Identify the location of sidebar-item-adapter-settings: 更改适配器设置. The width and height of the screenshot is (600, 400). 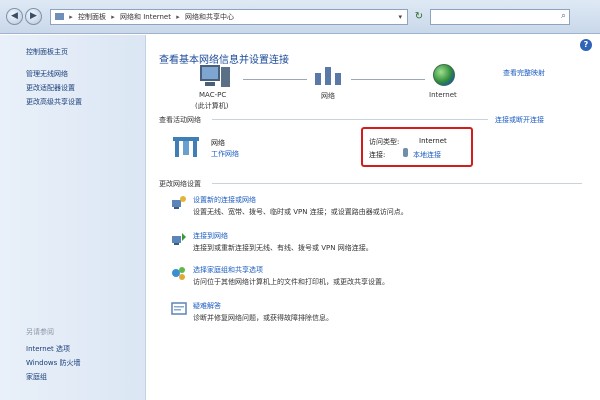
(50, 88).